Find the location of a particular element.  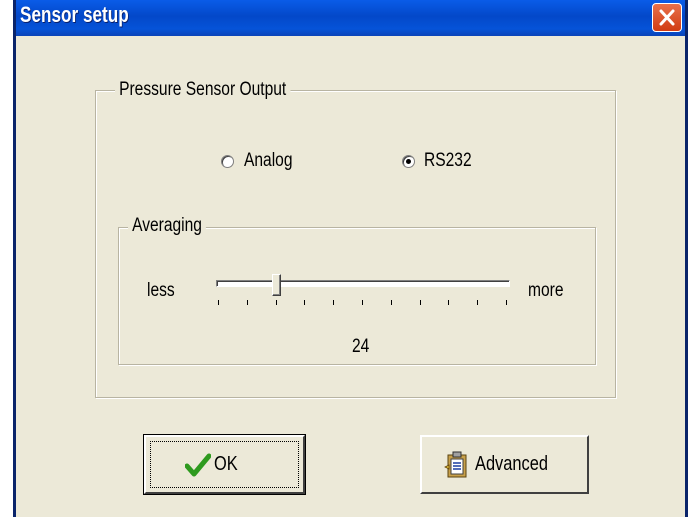

rs232-radio-dot is located at coordinates (408, 161).